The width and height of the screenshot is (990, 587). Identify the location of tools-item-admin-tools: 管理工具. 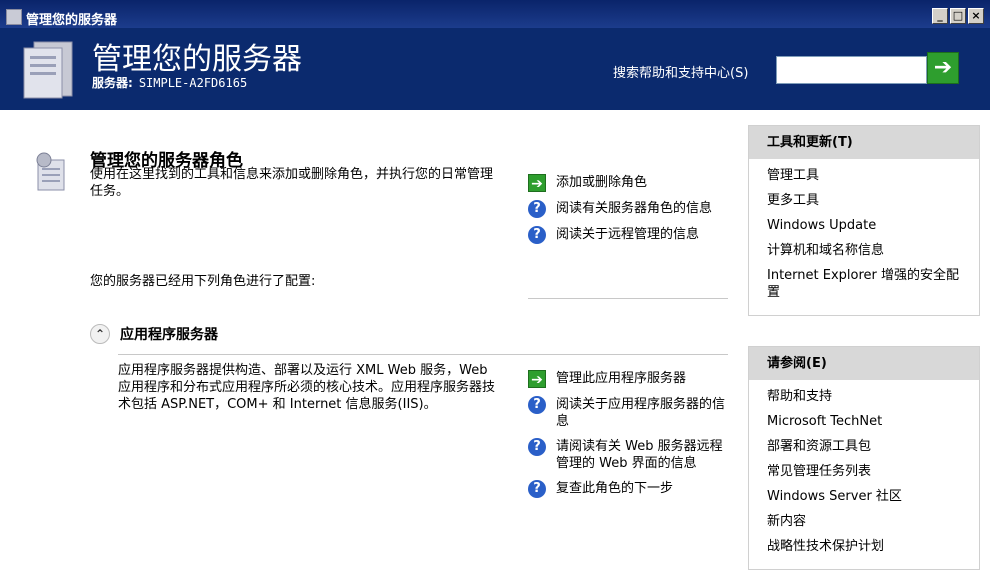
(864, 175).